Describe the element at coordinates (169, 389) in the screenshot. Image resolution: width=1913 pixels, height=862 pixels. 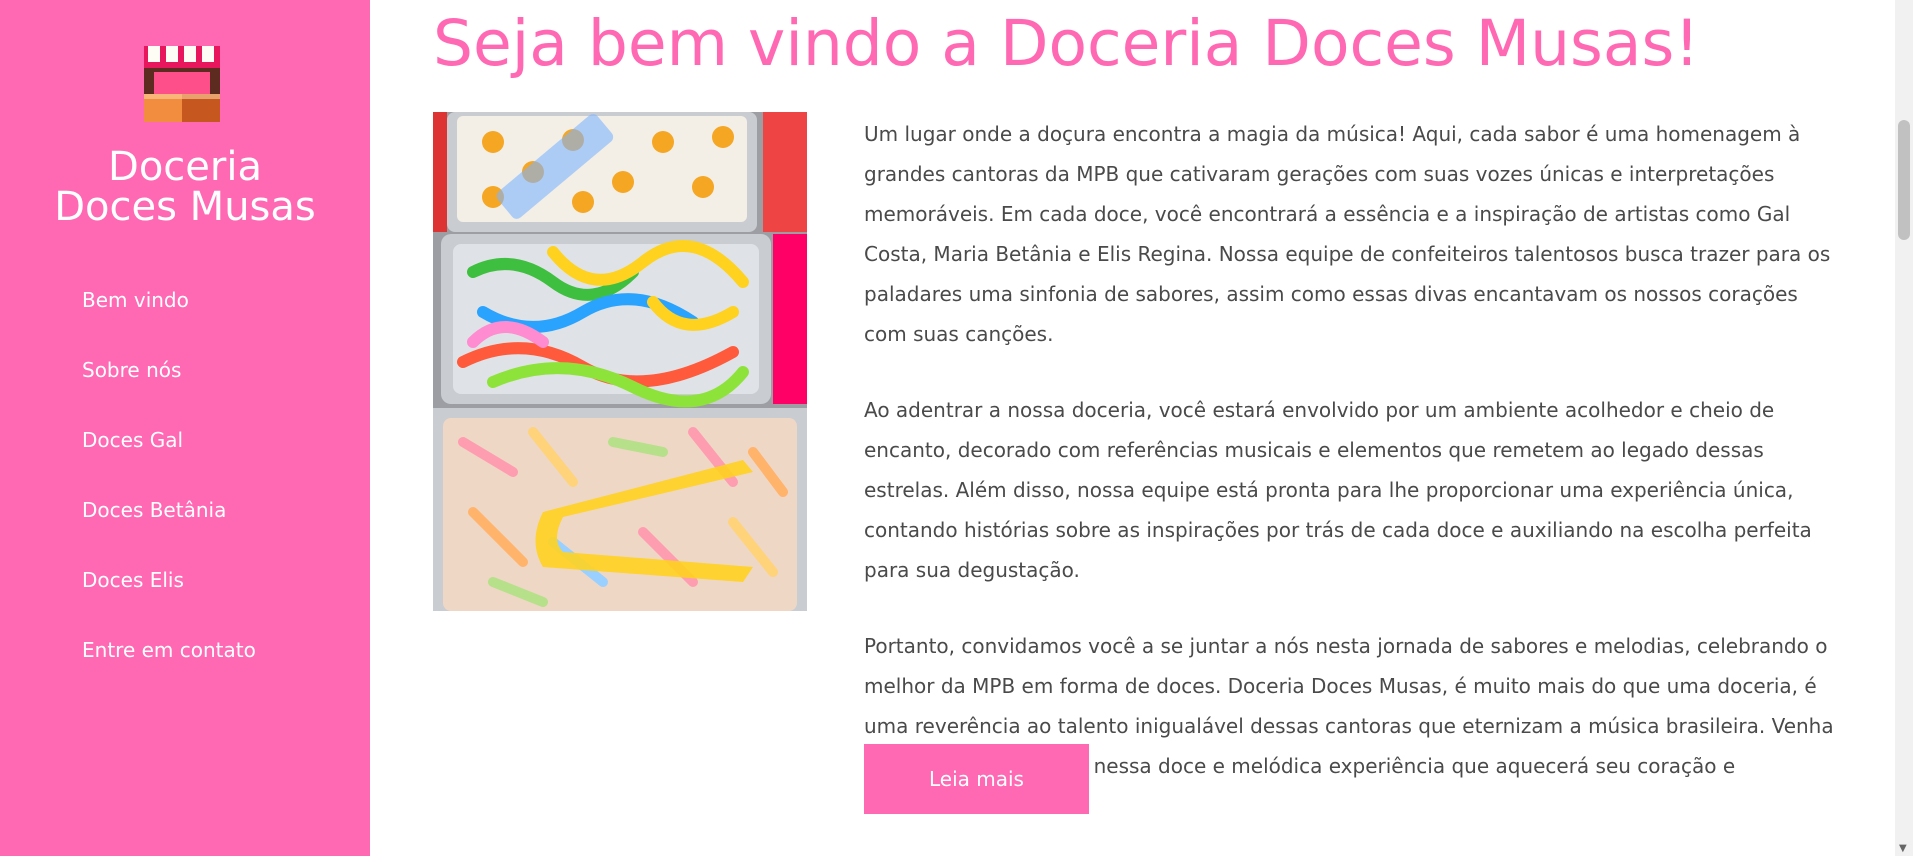
I see `nav-item-sobre-nos: Sobre nós` at that location.